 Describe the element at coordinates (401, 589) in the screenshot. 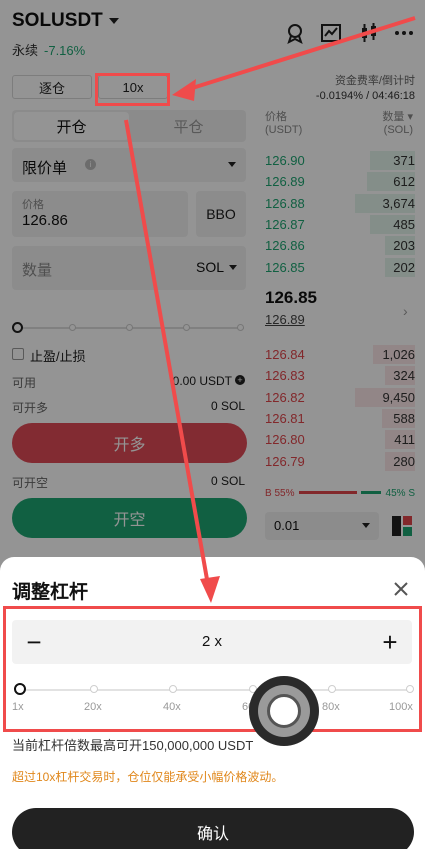

I see `close-icon` at that location.